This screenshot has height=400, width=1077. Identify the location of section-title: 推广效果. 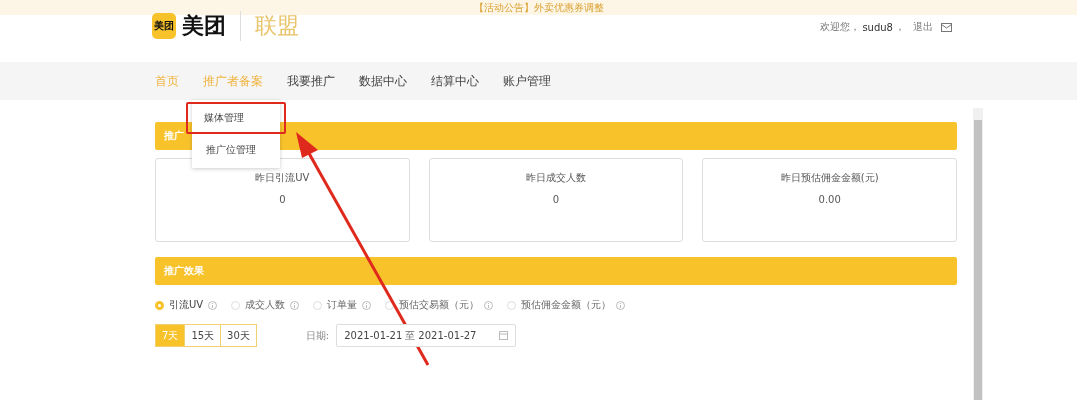
(184, 271).